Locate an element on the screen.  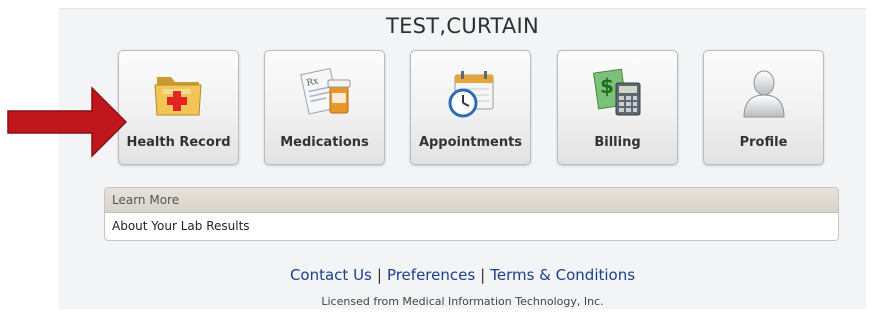
folder-medical-icon is located at coordinates (178, 96).